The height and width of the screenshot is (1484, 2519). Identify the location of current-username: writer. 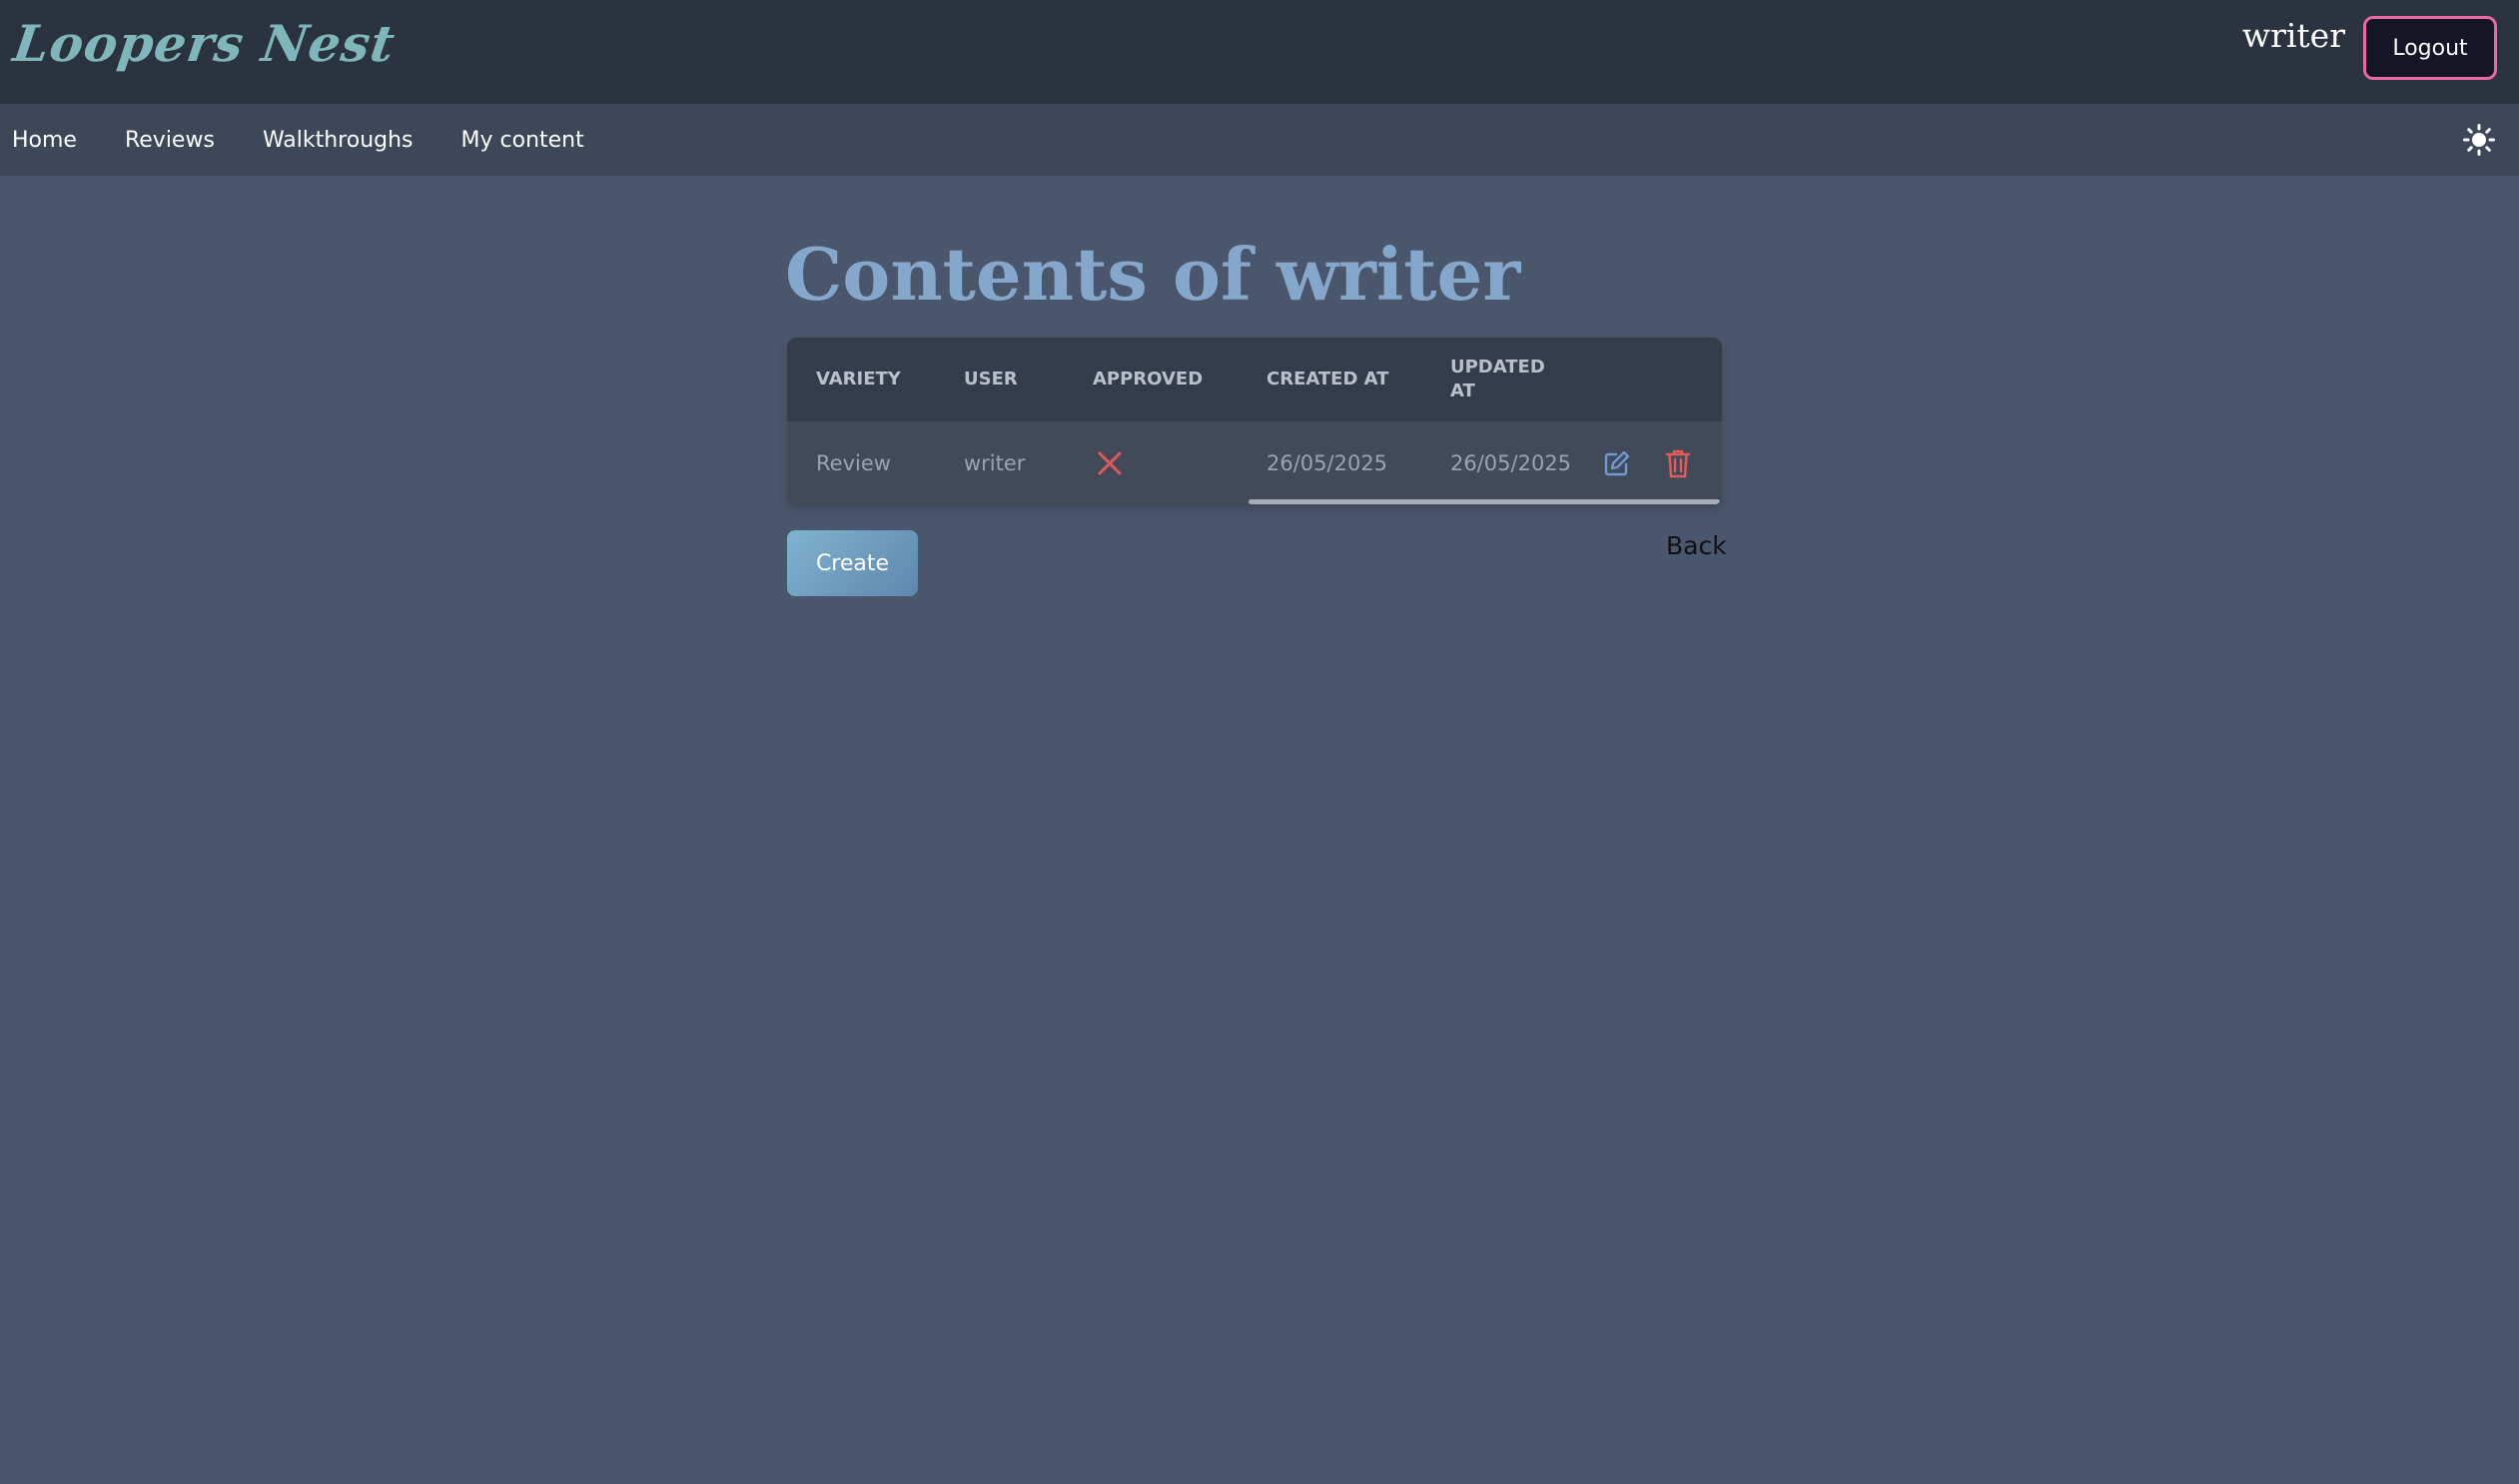
(2293, 35).